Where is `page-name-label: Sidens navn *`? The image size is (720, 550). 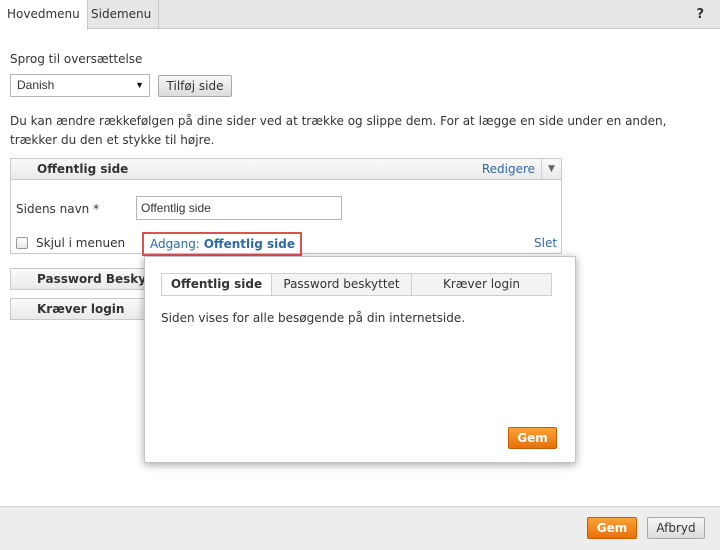
page-name-label: Sidens navn * is located at coordinates (58, 209).